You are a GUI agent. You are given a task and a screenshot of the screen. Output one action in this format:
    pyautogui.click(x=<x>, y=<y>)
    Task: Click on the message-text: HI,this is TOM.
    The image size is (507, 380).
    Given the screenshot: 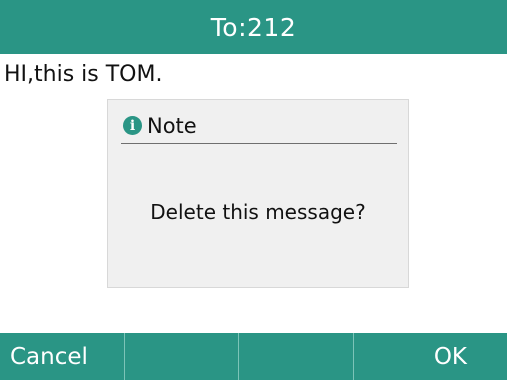 What is the action you would take?
    pyautogui.click(x=83, y=74)
    